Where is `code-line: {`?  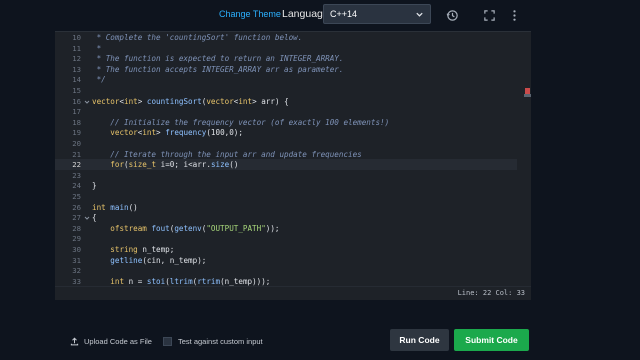 code-line: { is located at coordinates (94, 218).